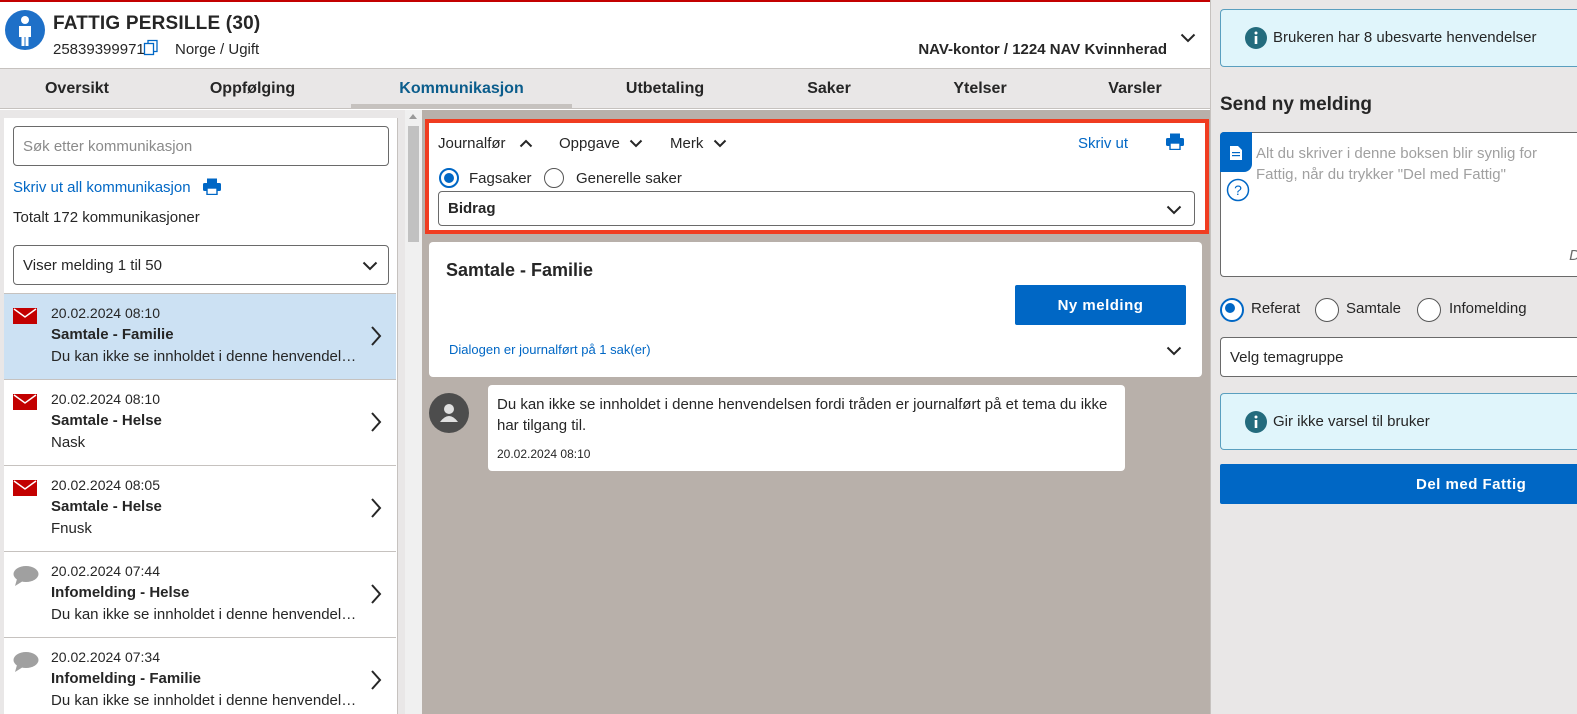 The width and height of the screenshot is (1577, 714). What do you see at coordinates (1398, 38) in the screenshot?
I see `unanswered-alert: Brukeren har 8 ubesvarte henvendelser` at bounding box center [1398, 38].